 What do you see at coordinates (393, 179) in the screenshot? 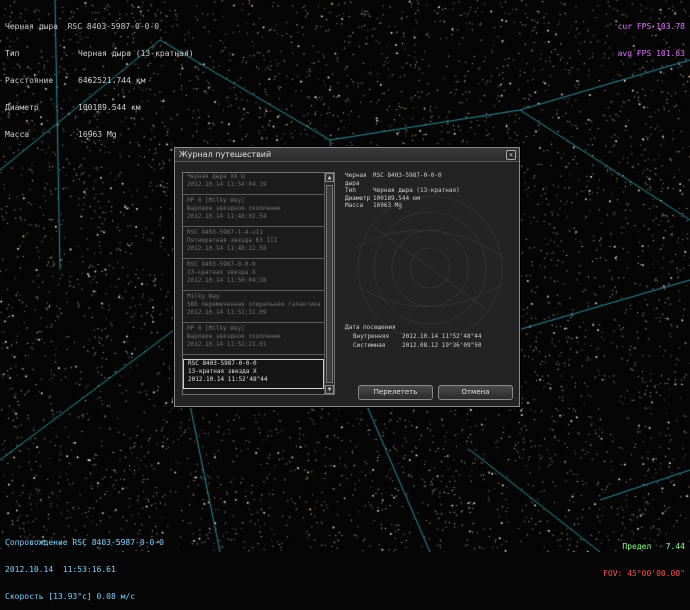
I see `detail-row-name: Черная дыра RSC 8403-5987-0-0-0` at bounding box center [393, 179].